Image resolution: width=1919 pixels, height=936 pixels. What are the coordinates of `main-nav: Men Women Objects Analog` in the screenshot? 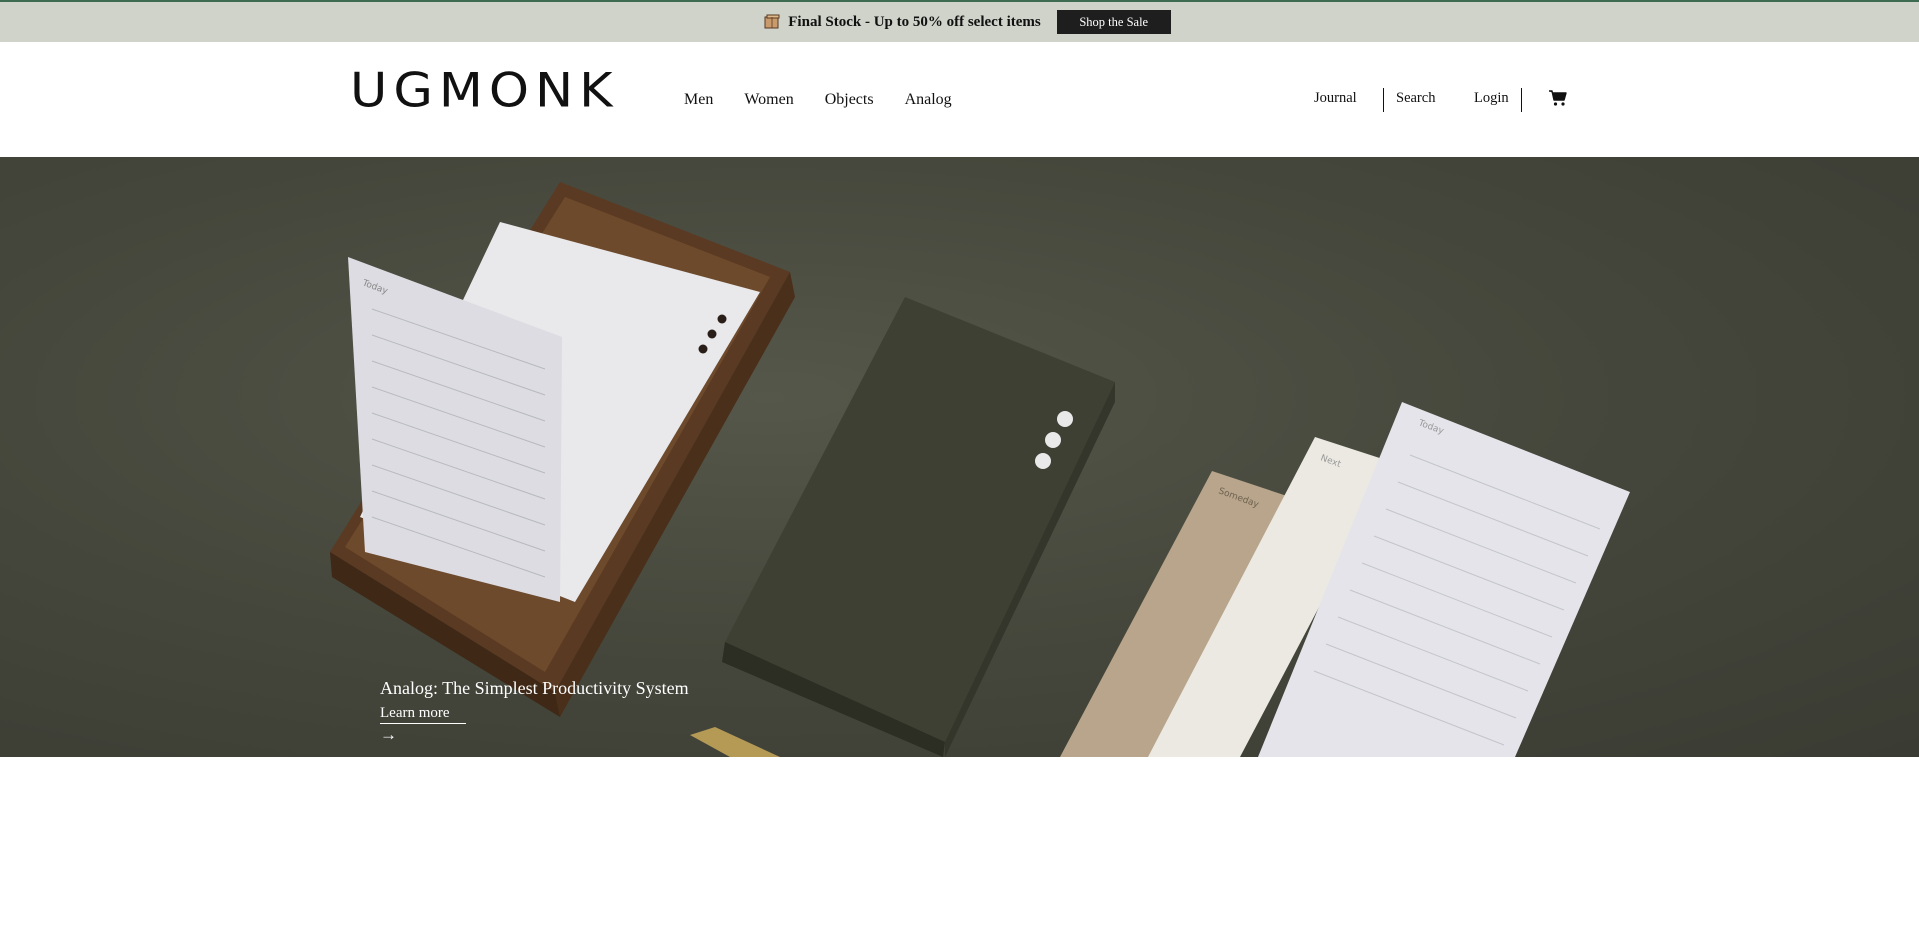 It's located at (833, 100).